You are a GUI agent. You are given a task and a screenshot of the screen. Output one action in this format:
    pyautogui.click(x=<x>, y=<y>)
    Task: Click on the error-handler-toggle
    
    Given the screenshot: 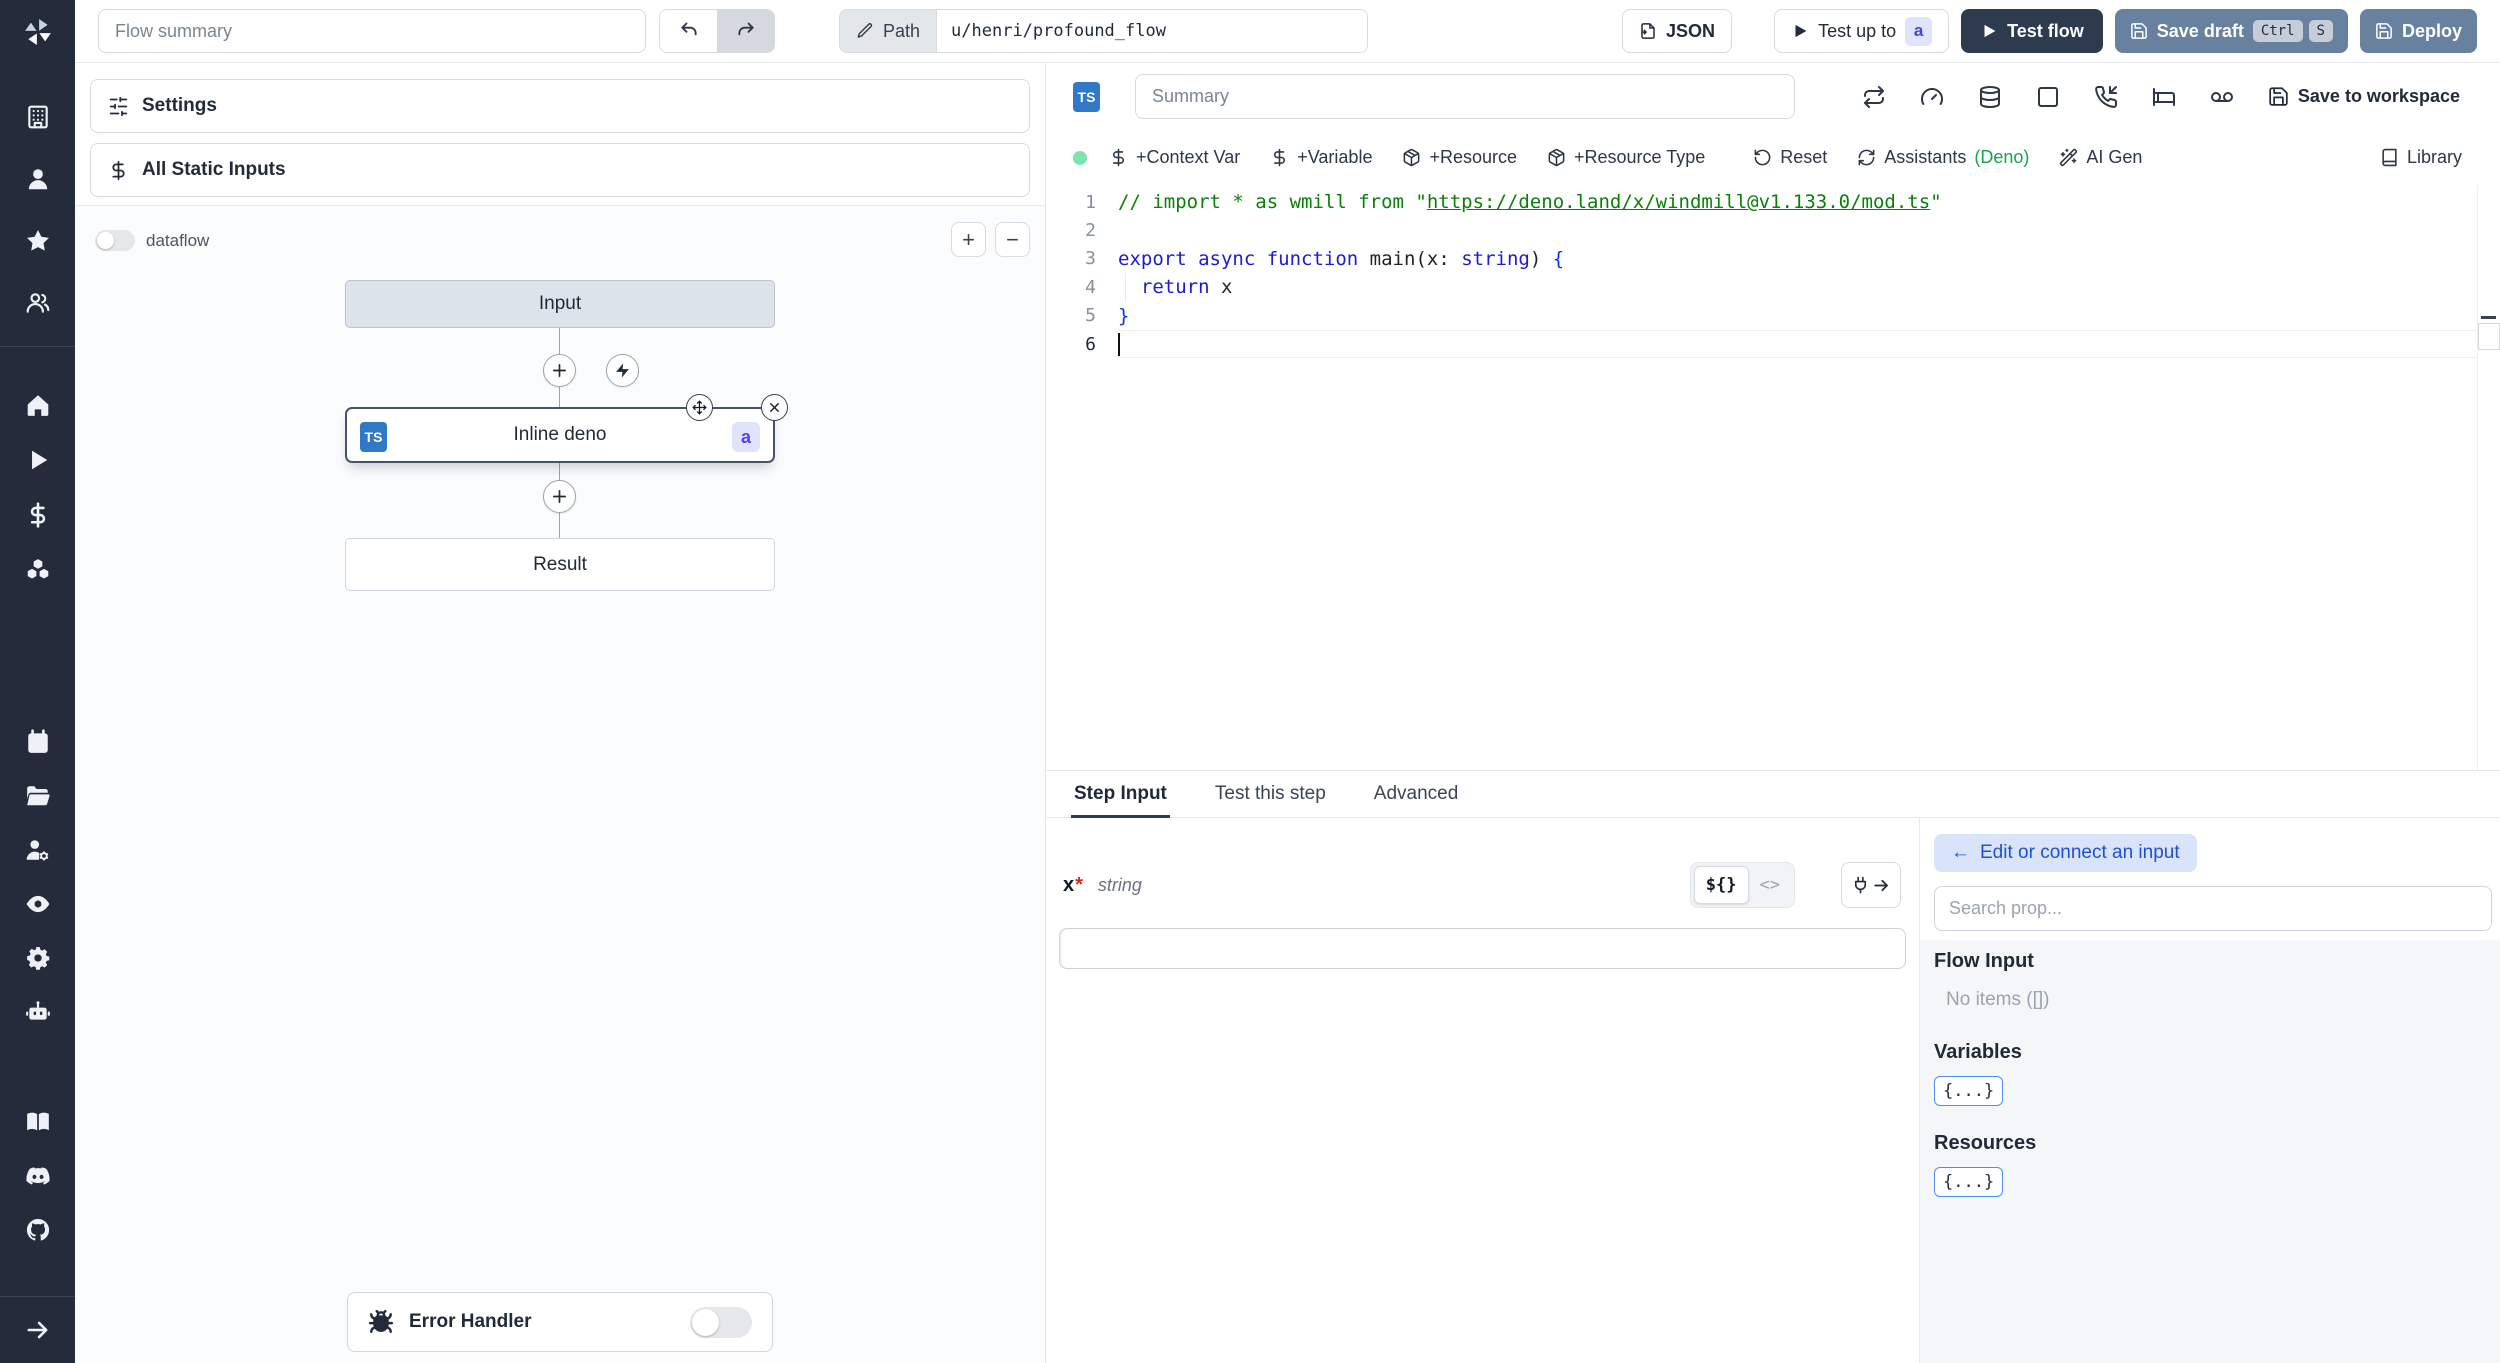 What is the action you would take?
    pyautogui.click(x=721, y=1322)
    